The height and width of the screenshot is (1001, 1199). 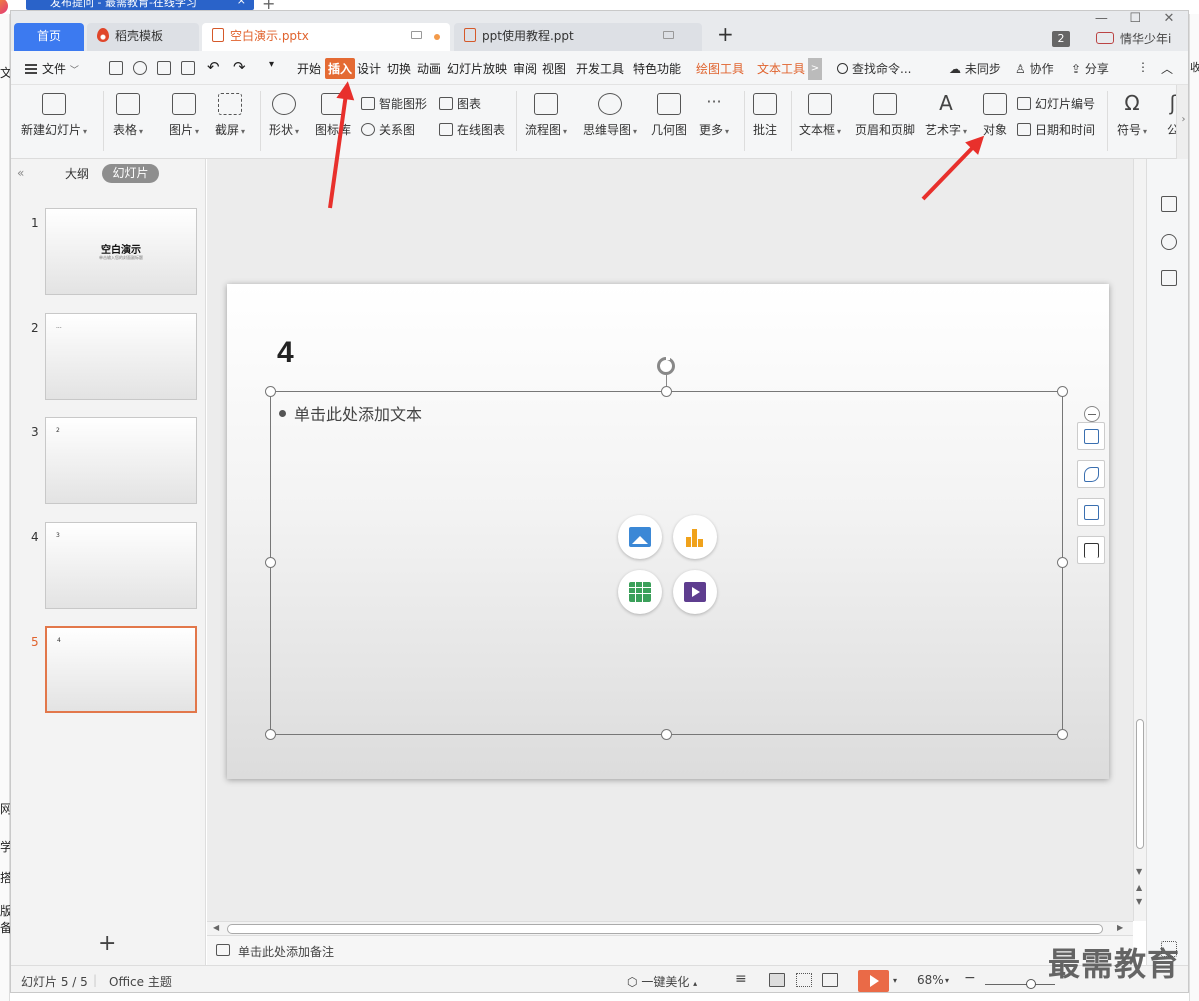 I want to click on insert-table-button, so click(x=640, y=592).